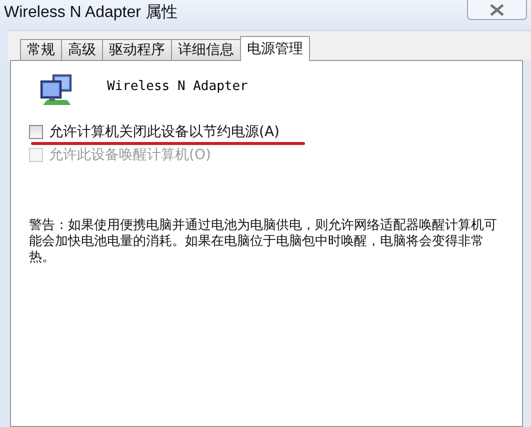 The image size is (531, 427). What do you see at coordinates (41, 49) in the screenshot?
I see `tab: 常规` at bounding box center [41, 49].